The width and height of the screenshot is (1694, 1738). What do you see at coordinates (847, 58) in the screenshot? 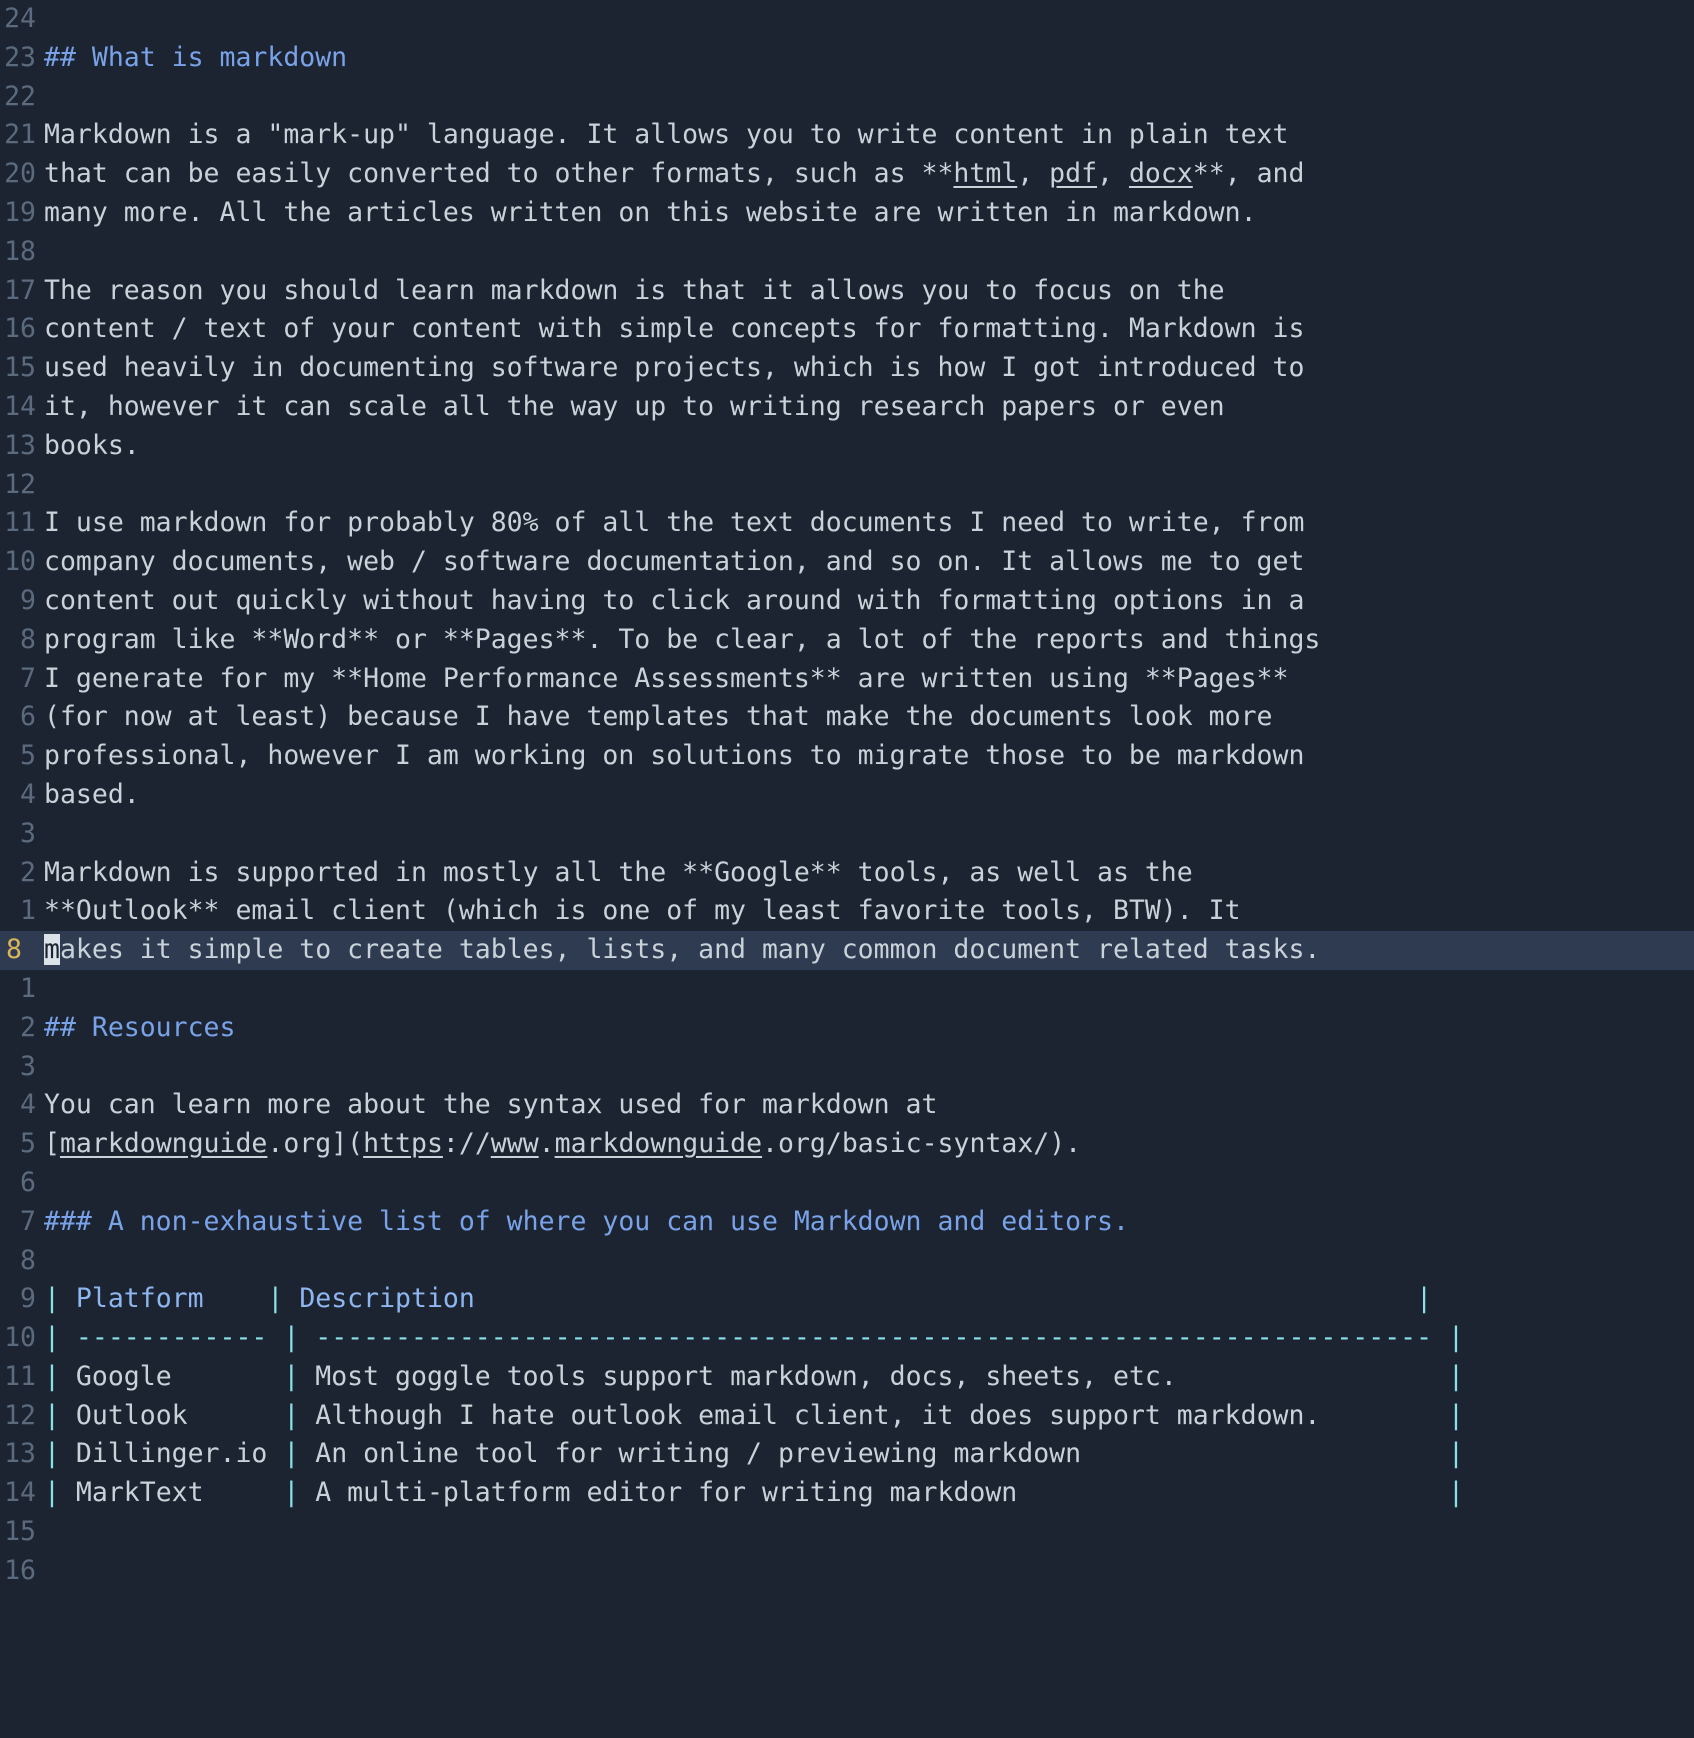
I see `editor-line: 23 ## What is markdown` at bounding box center [847, 58].